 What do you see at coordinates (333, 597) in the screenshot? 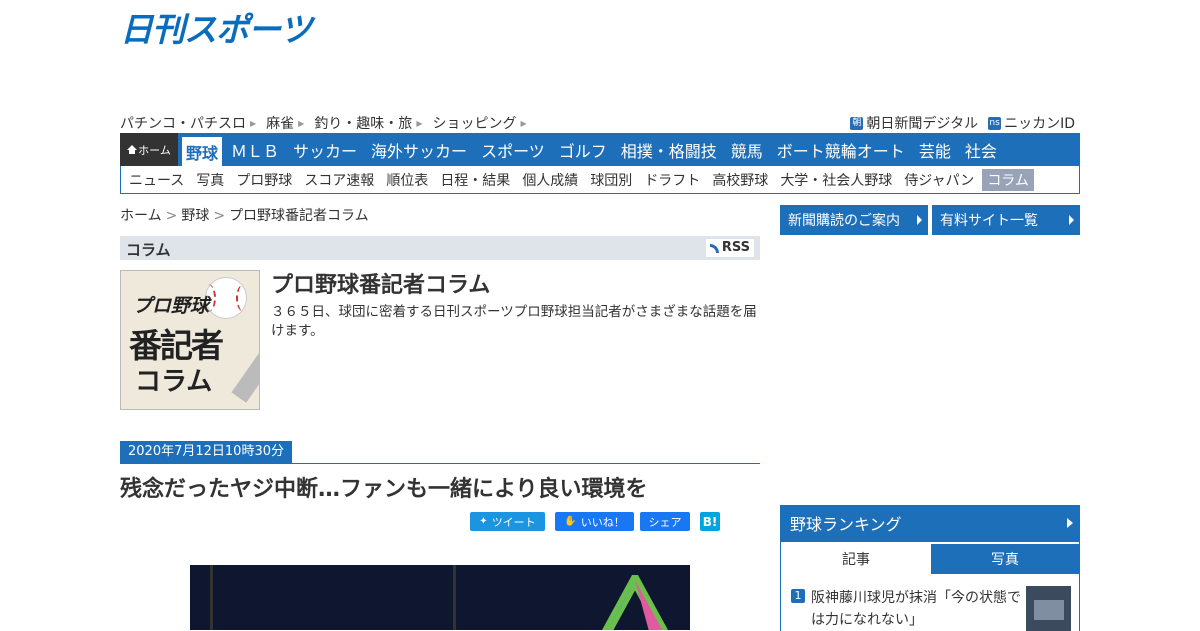
I see `photo-frame` at bounding box center [333, 597].